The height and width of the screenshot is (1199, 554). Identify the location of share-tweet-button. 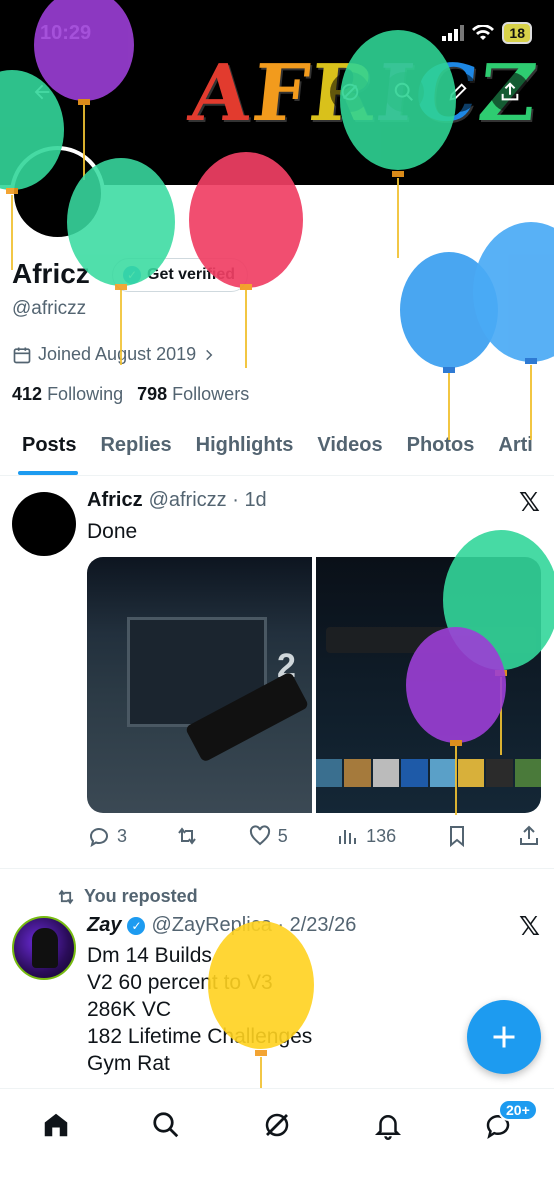
(529, 836).